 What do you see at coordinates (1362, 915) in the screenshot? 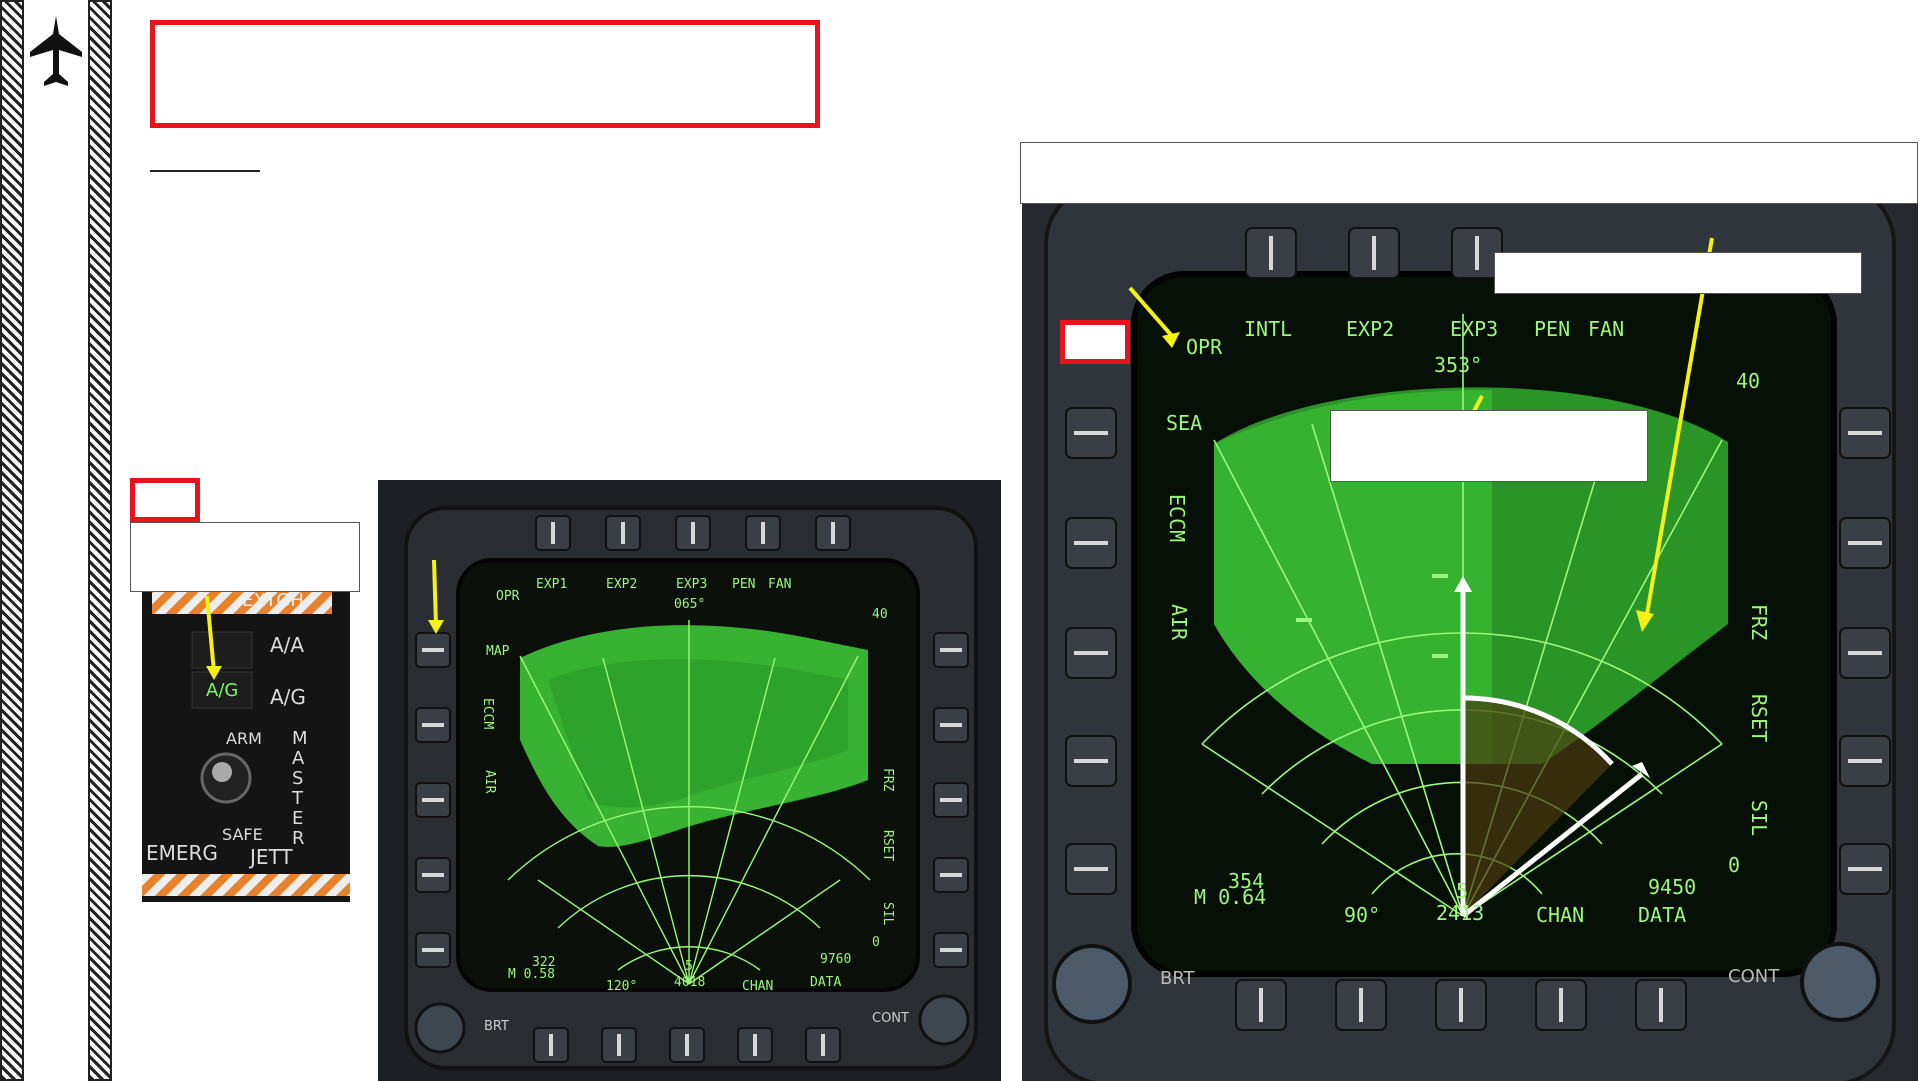
I see `large-ddi-scan-width: 90°` at bounding box center [1362, 915].